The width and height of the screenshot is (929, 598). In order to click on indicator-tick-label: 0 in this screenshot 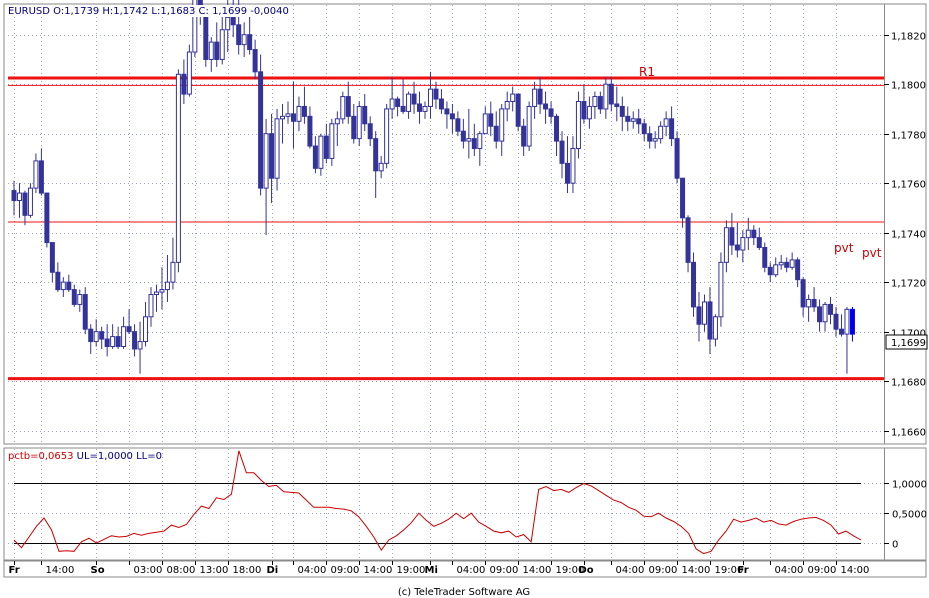, I will do `click(895, 545)`.